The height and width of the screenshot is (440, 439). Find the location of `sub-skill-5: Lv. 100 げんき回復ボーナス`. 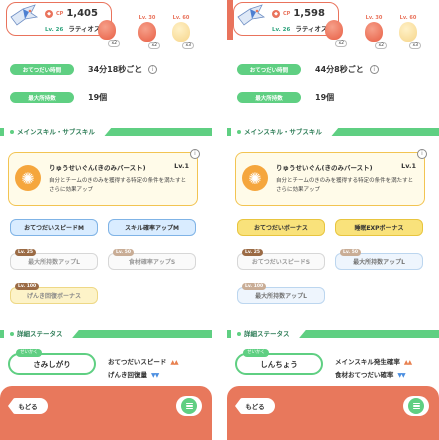

sub-skill-5: Lv. 100 げんき回復ボーナス is located at coordinates (54, 293).